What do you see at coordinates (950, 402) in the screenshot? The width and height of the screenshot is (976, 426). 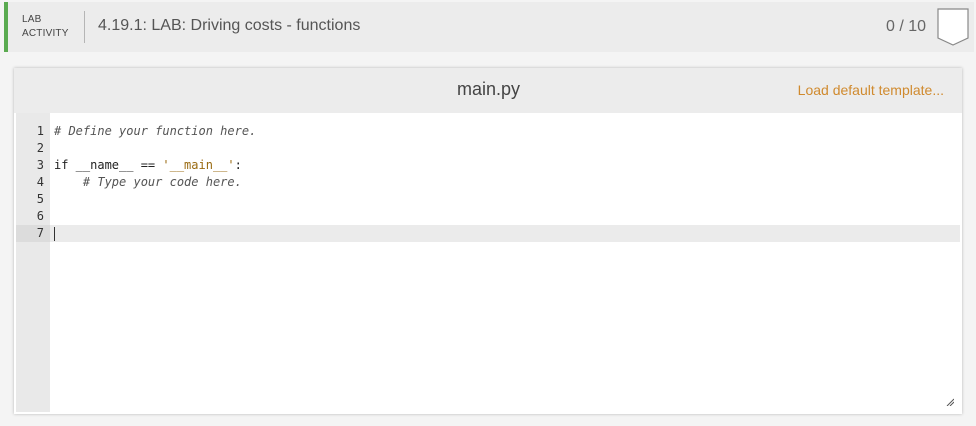 I see `resize-grip-icon` at bounding box center [950, 402].